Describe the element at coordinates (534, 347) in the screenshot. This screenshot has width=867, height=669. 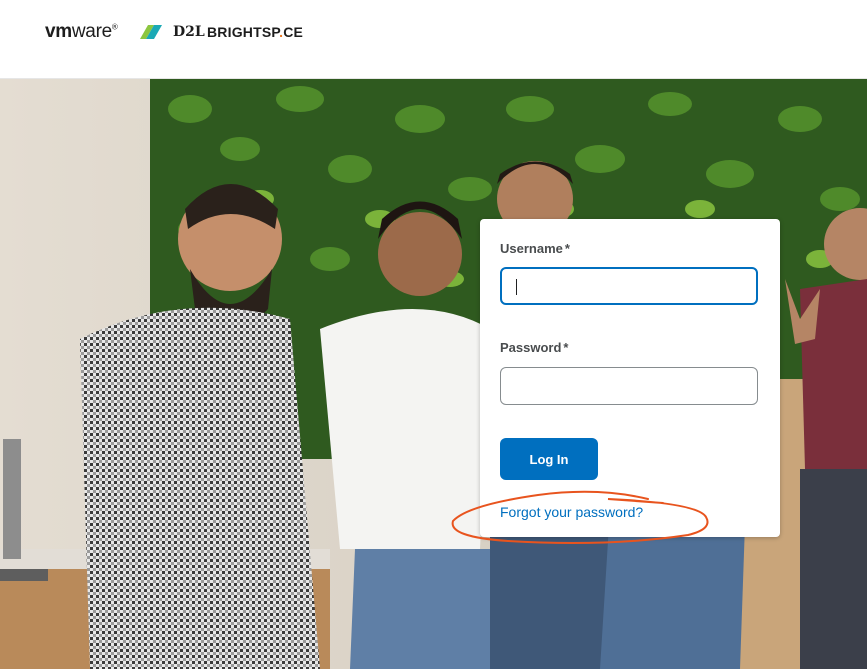
I see `password-label: Password *` at that location.